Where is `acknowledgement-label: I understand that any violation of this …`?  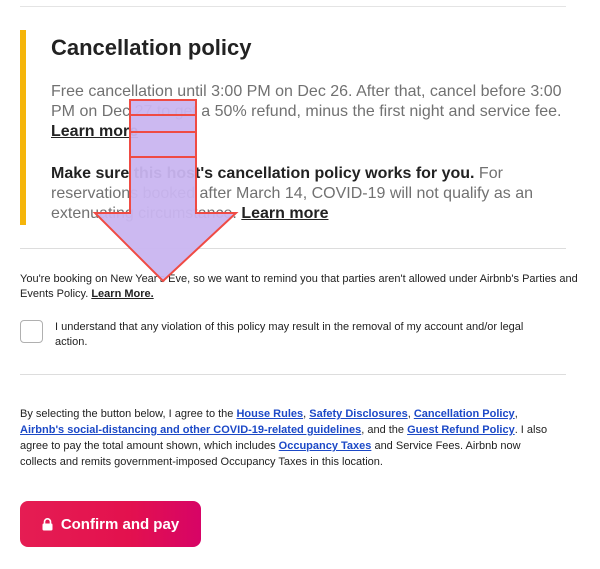
acknowledgement-label: I understand that any violation of this … is located at coordinates (289, 334).